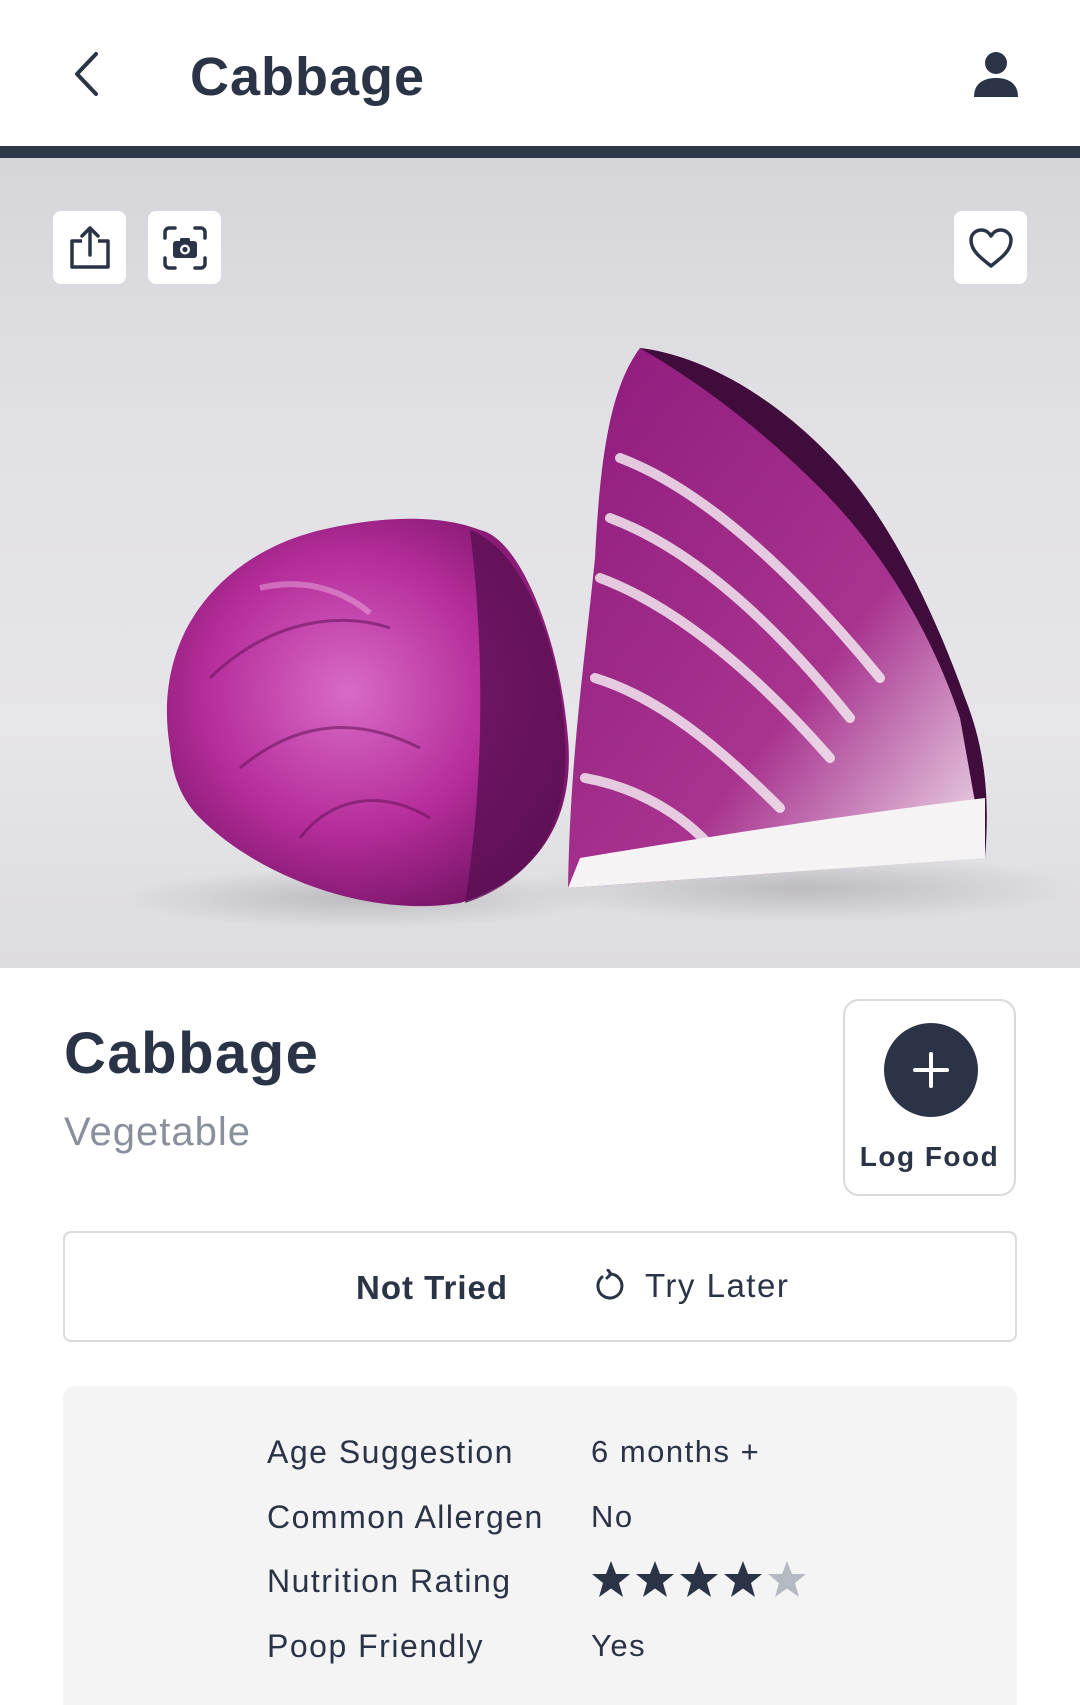  Describe the element at coordinates (390, 1452) in the screenshot. I see `age-suggestion-label: Age Suggestion` at that location.